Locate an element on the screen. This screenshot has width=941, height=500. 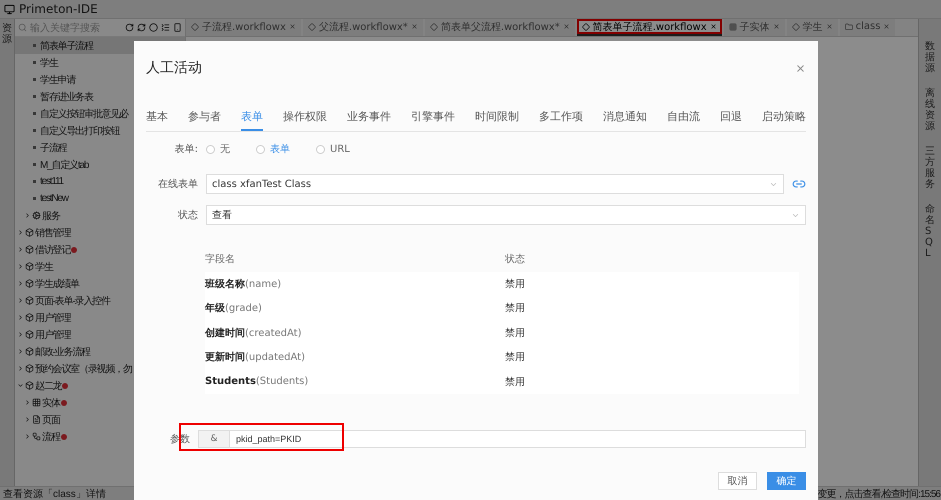
confirm-button: 确定 is located at coordinates (786, 481).